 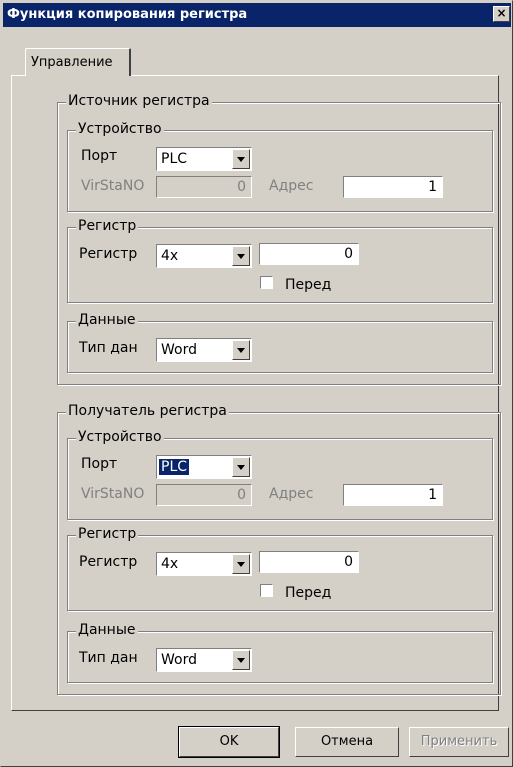 What do you see at coordinates (147, 411) in the screenshot?
I see `destination-group-title: Получатель регистра` at bounding box center [147, 411].